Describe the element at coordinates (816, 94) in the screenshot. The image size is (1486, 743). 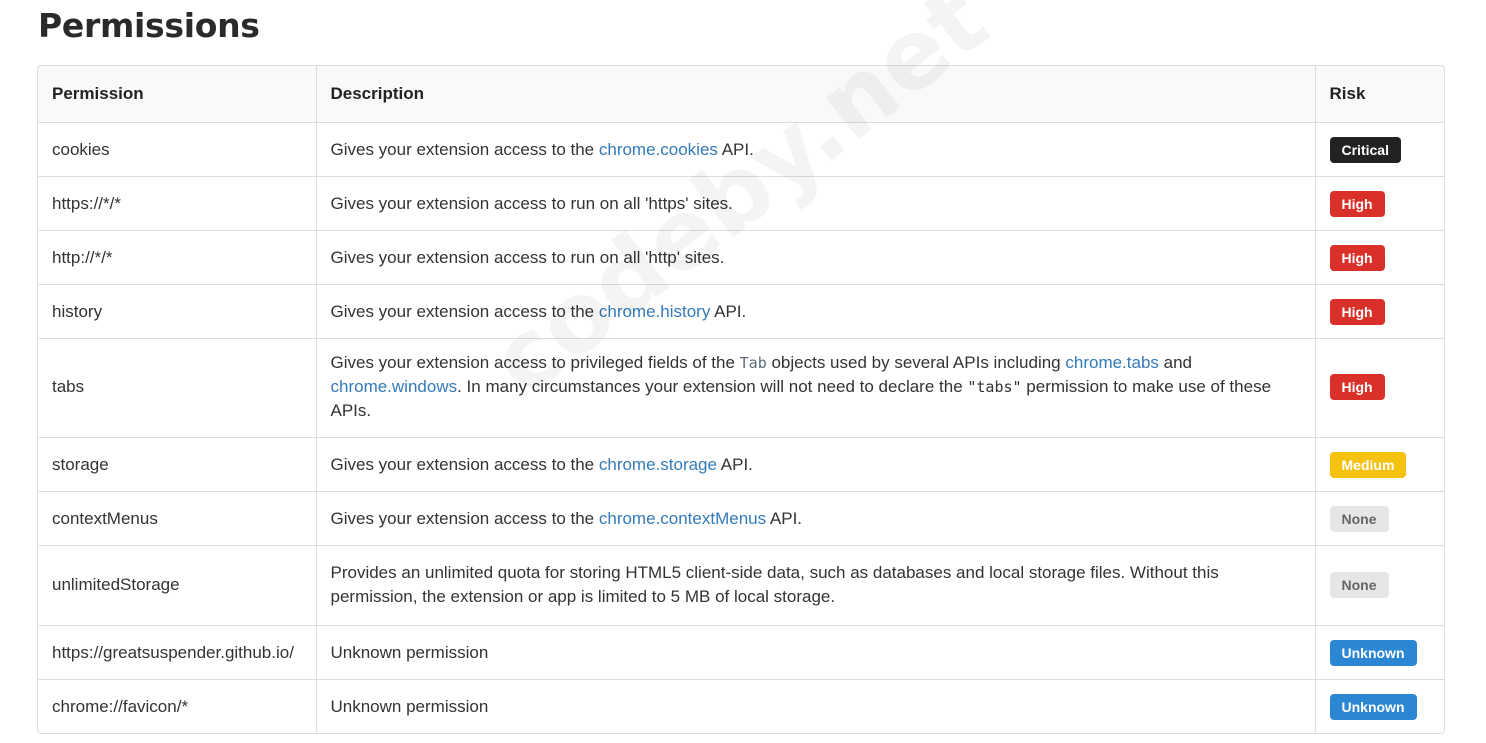
I see `header-description: Description` at that location.